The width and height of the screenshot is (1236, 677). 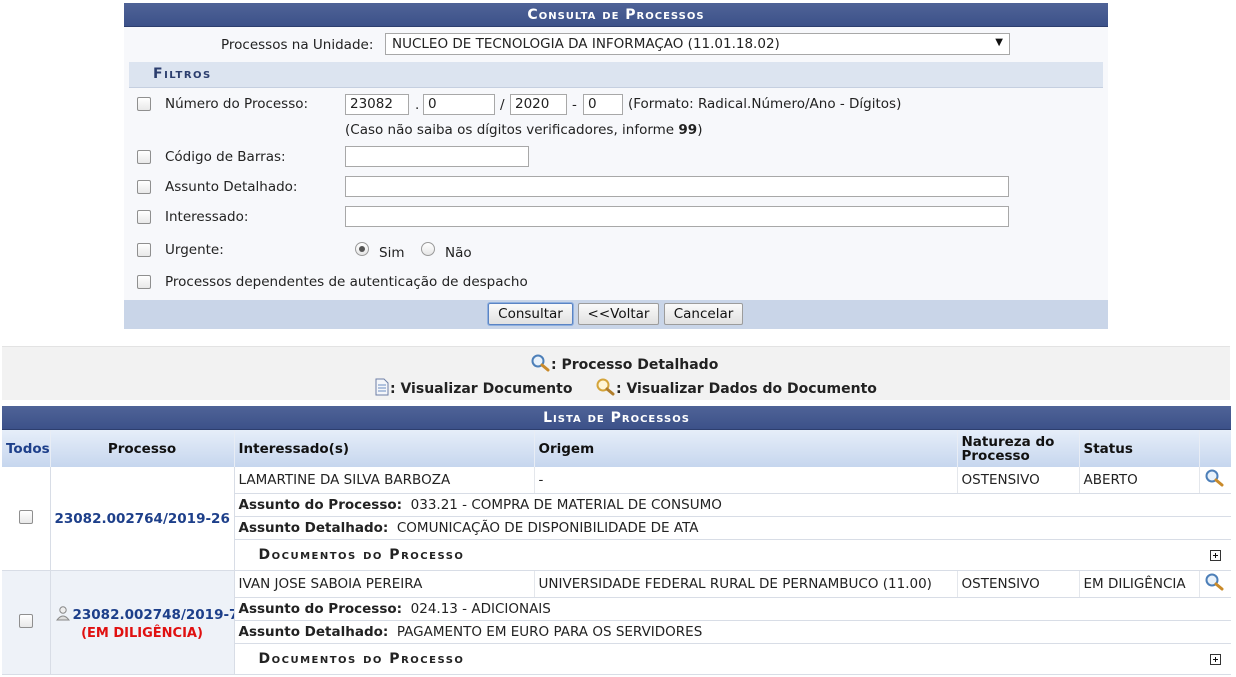 I want to click on urgente-row: Urgente: Sim Não, so click(x=616, y=253).